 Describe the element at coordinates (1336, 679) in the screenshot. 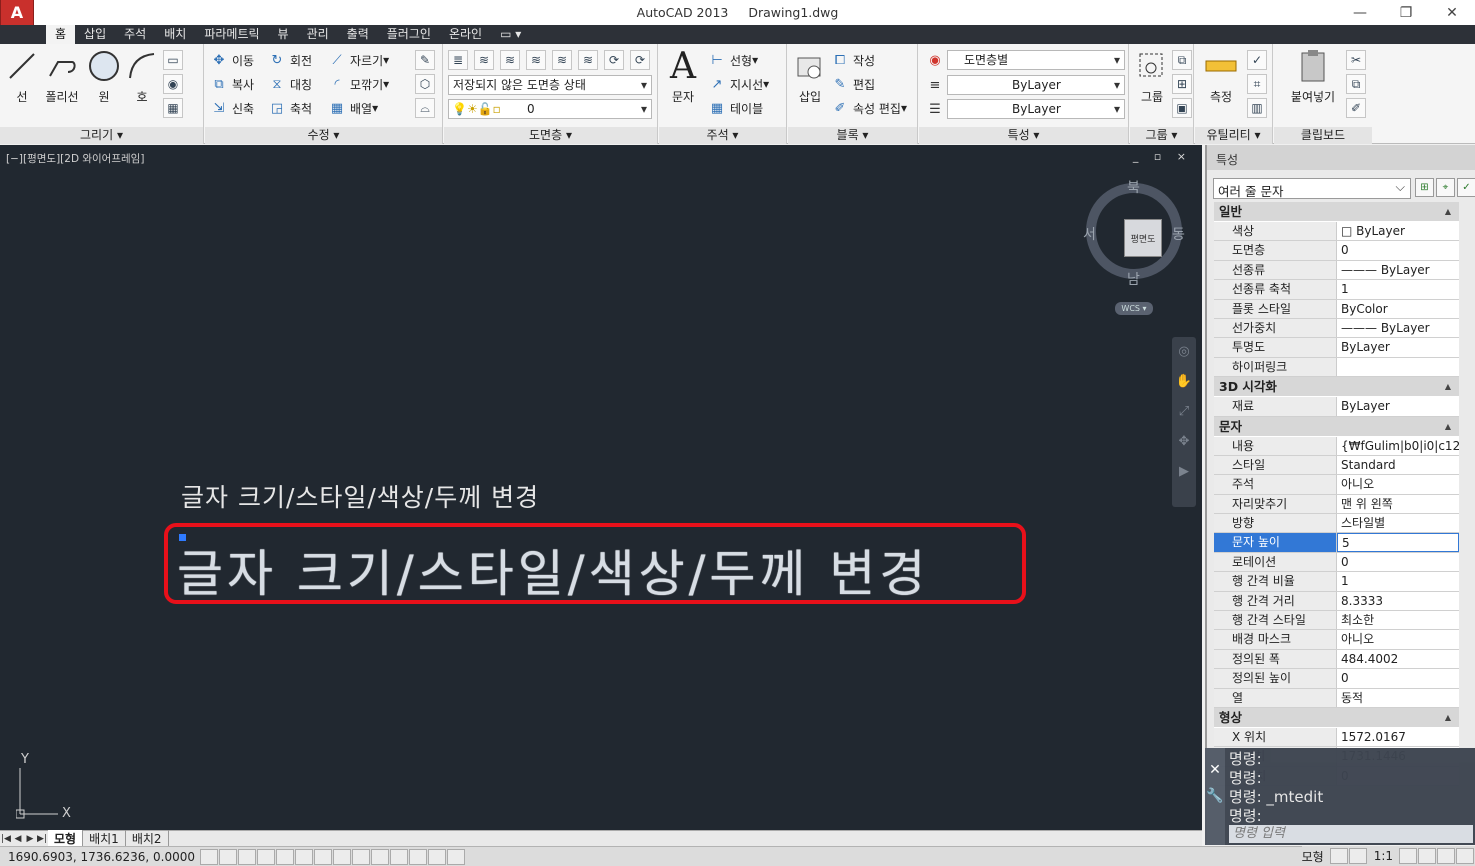

I see `property-row: 정의된 높이 0` at that location.